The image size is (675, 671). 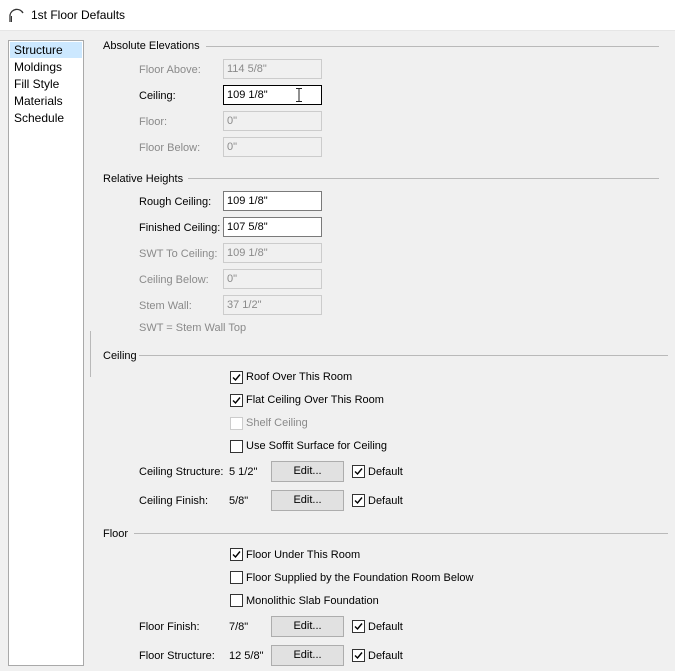 I want to click on ceiling-field-value: 109 1/8", so click(x=247, y=95).